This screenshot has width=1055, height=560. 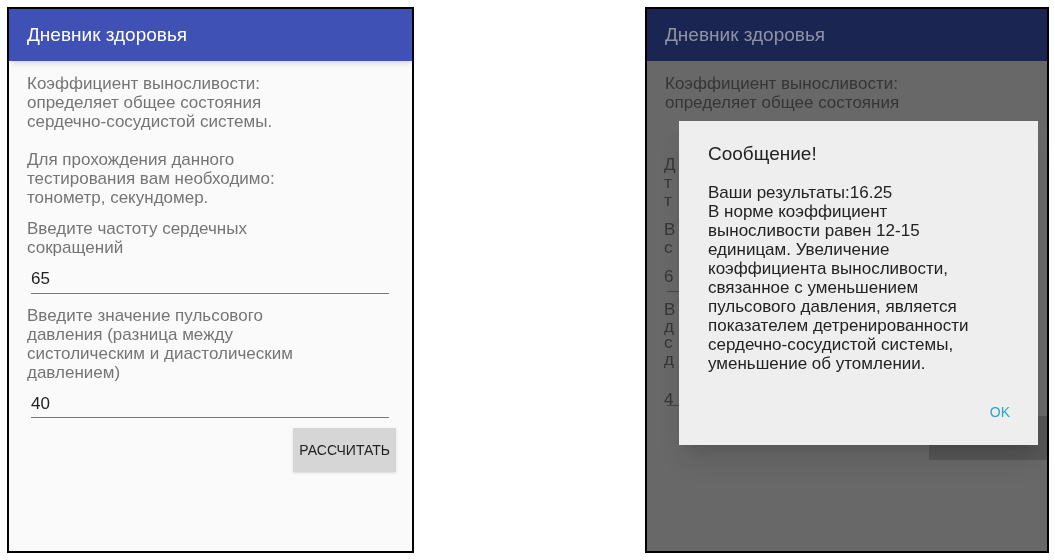 What do you see at coordinates (137, 238) in the screenshot?
I see `field-label: Введите частоту сердечных сокращений` at bounding box center [137, 238].